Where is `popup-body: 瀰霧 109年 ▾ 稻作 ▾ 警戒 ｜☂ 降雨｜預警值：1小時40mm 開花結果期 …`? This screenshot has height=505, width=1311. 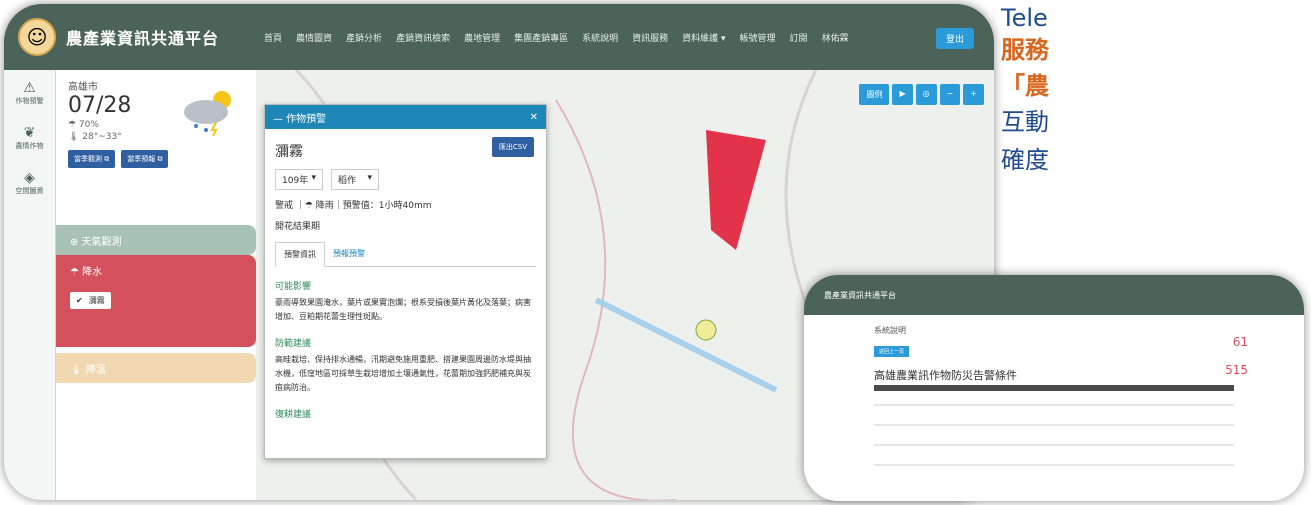
popup-body: 瀰霧 109年 ▾ 稻作 ▾ 警戒 ｜☂ 降雨｜預警值：1小時40mm 開花結果期 … is located at coordinates (405, 278).